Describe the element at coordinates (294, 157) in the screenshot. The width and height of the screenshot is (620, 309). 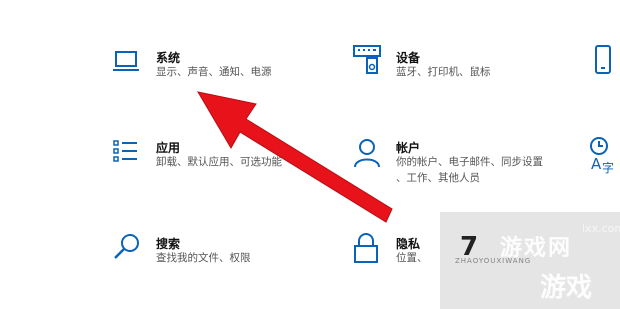
I see `red-annotation-arrow` at that location.